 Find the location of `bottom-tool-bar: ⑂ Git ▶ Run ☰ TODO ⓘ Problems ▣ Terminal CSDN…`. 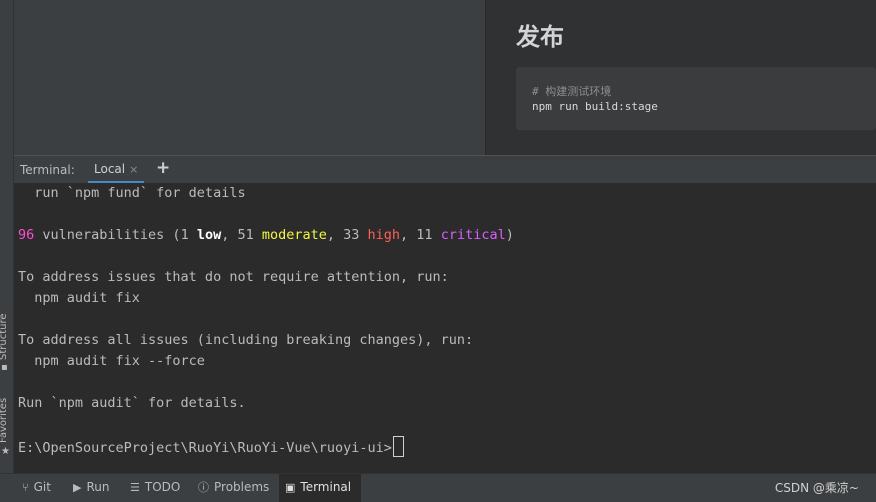

bottom-tool-bar: ⑂ Git ▶ Run ☰ TODO ⓘ Problems ▣ Terminal CSDN… is located at coordinates (438, 487).